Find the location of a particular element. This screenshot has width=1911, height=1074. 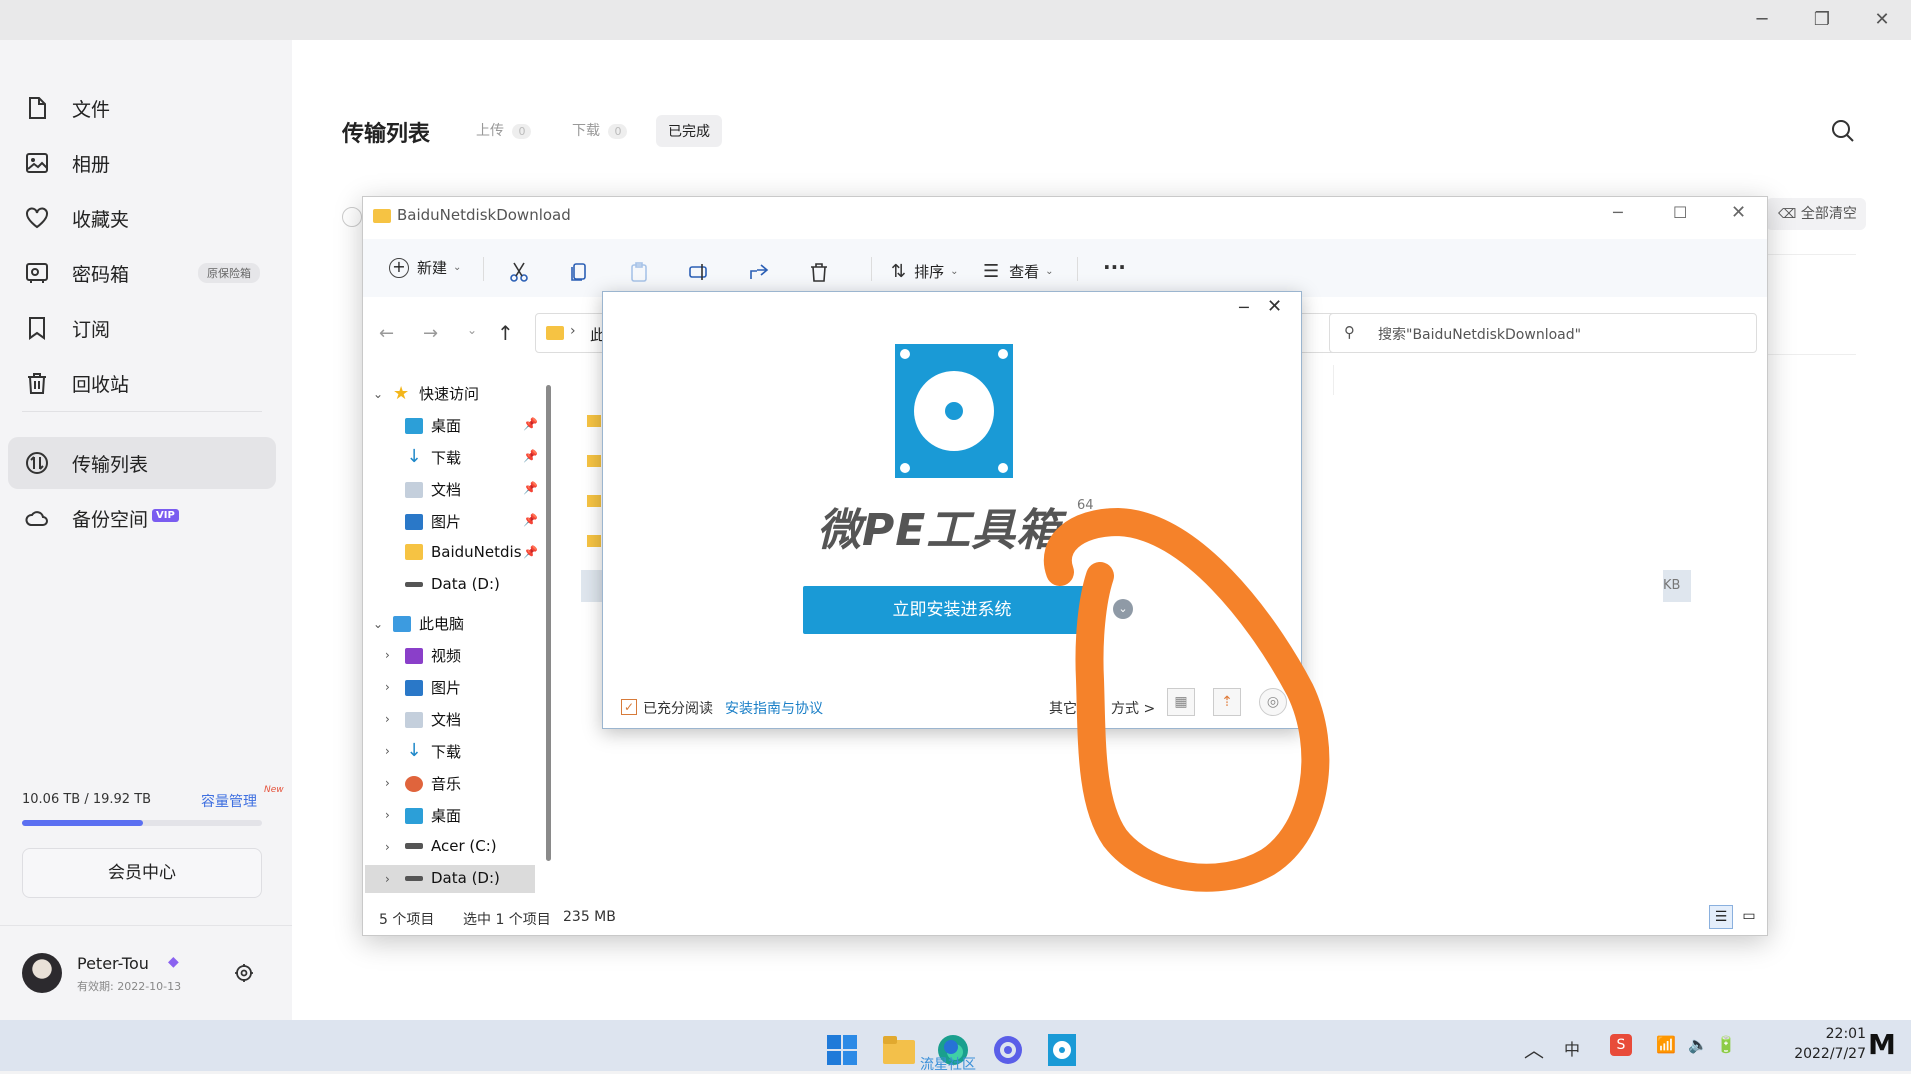

select-all-checkbox is located at coordinates (352, 217).